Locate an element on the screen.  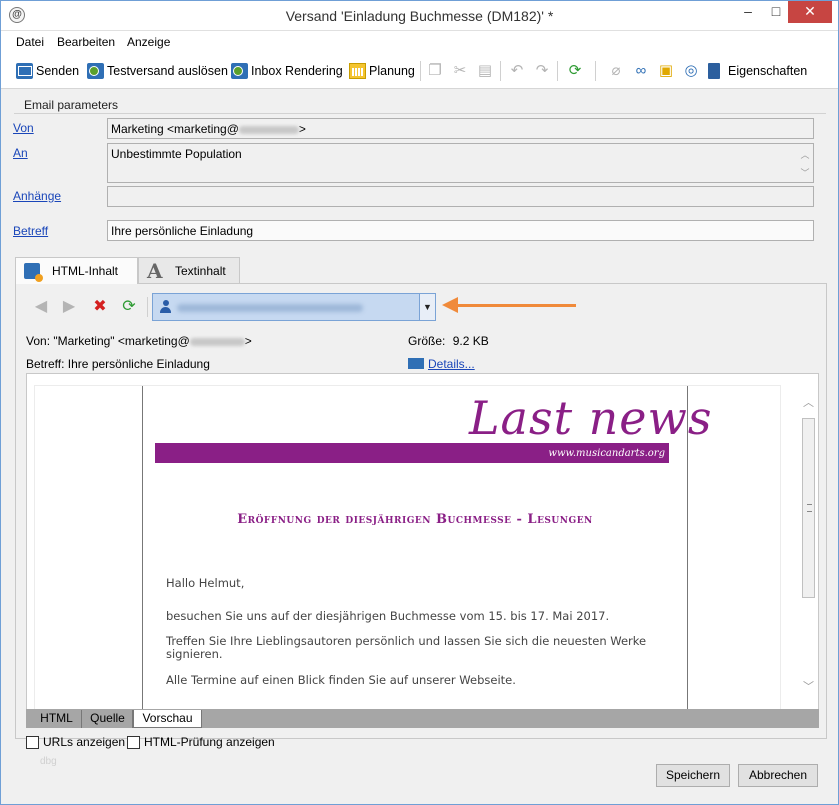
attachments-field is located at coordinates (460, 196).